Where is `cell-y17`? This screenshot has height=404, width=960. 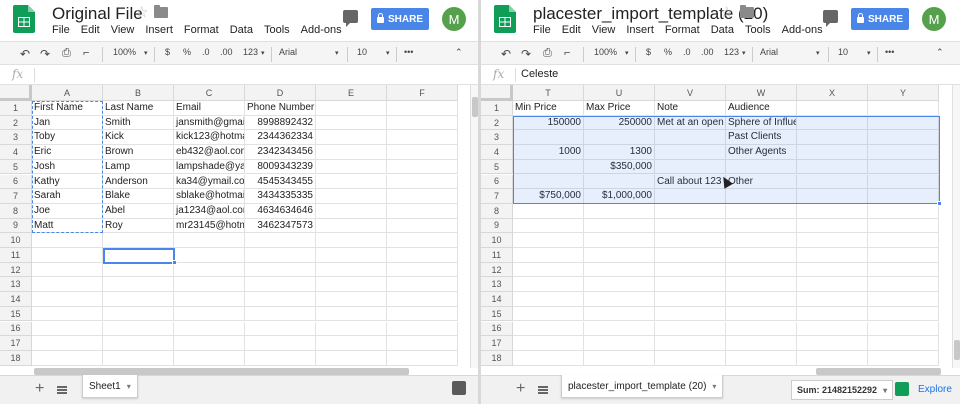
cell-y17 is located at coordinates (903, 343).